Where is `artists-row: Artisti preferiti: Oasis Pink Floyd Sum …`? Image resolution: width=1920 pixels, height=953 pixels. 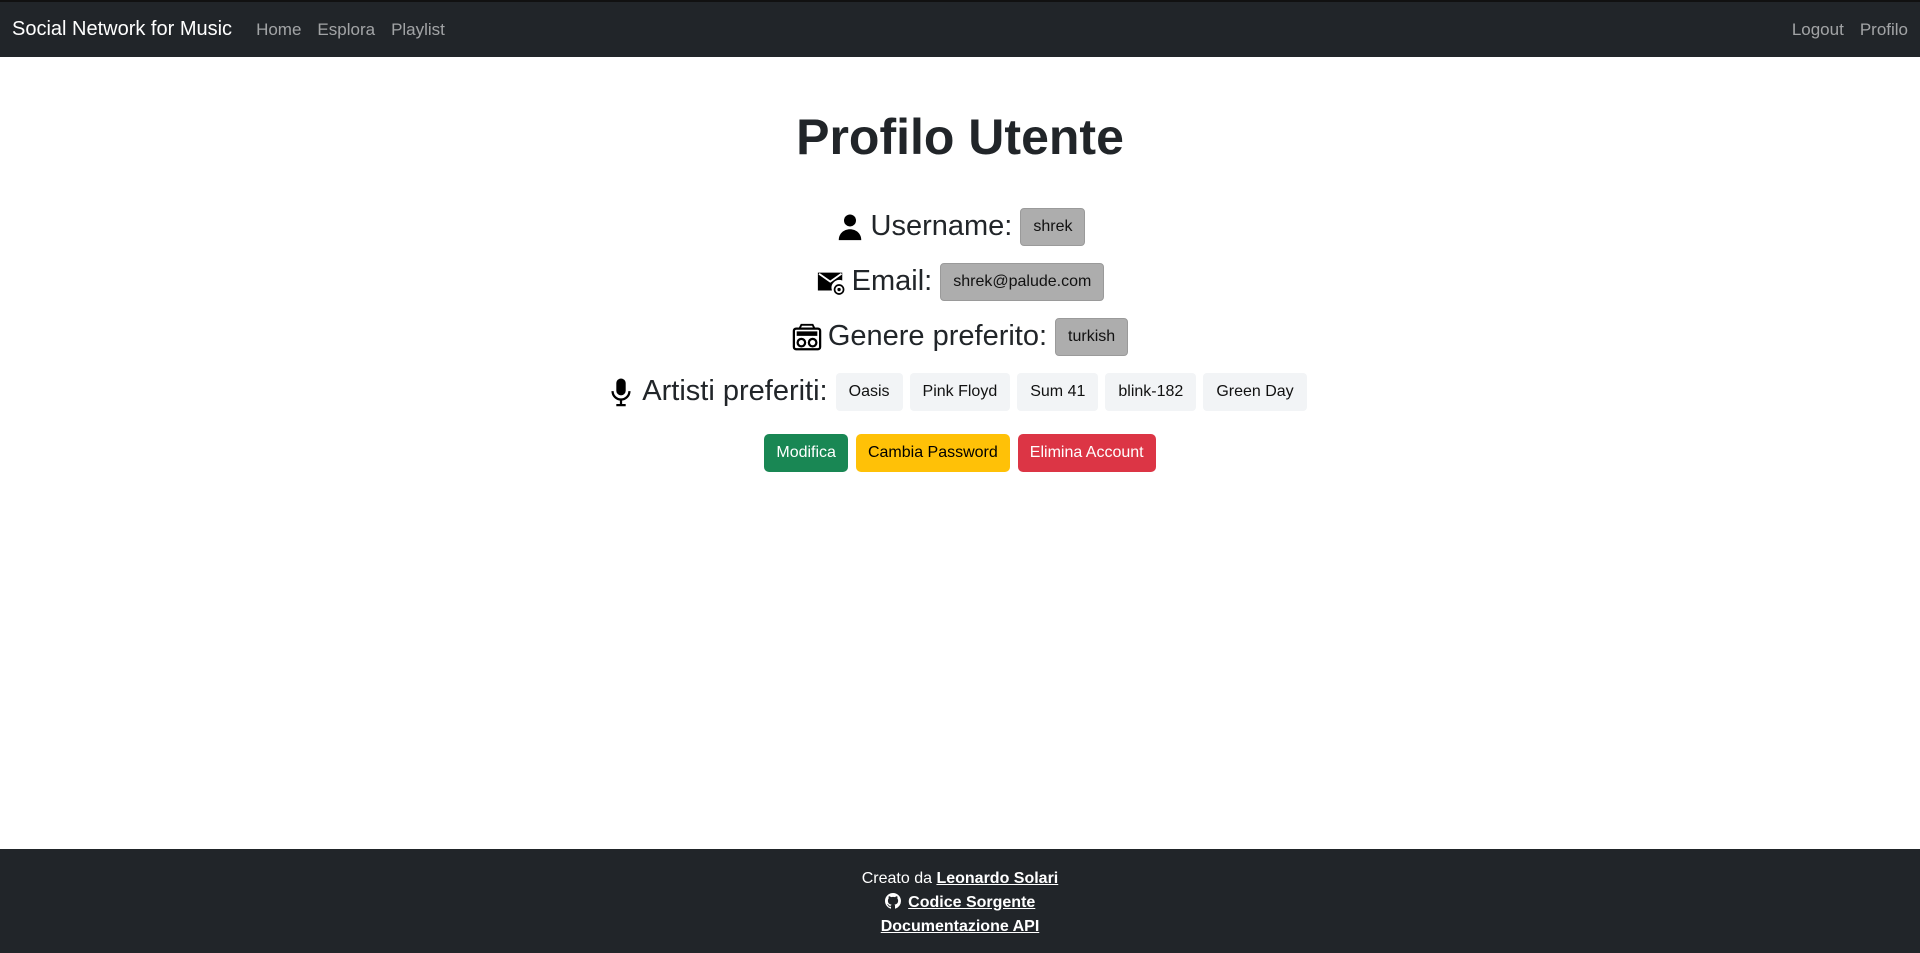
artists-row: Artisti preferiti: Oasis Pink Floyd Sum … is located at coordinates (960, 391).